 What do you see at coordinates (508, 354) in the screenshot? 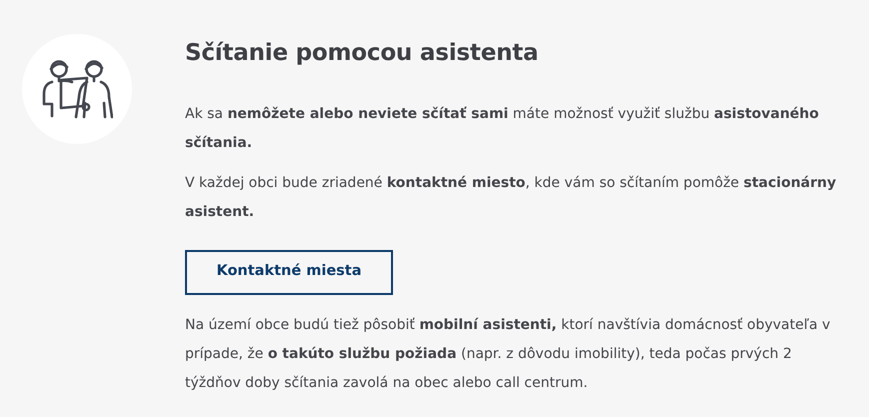
I see `paragraph: Na území obce budú tiež pôsobiť mobilní asistenti, ktorí navštívia domácnosť obyvateľa v prípade, že o takúto službu požiada (napr. z dôvodu imobility), teda počas prvých 2 týždňov doby sčítania zavolá na obec alebo call centrum.` at bounding box center [508, 354].